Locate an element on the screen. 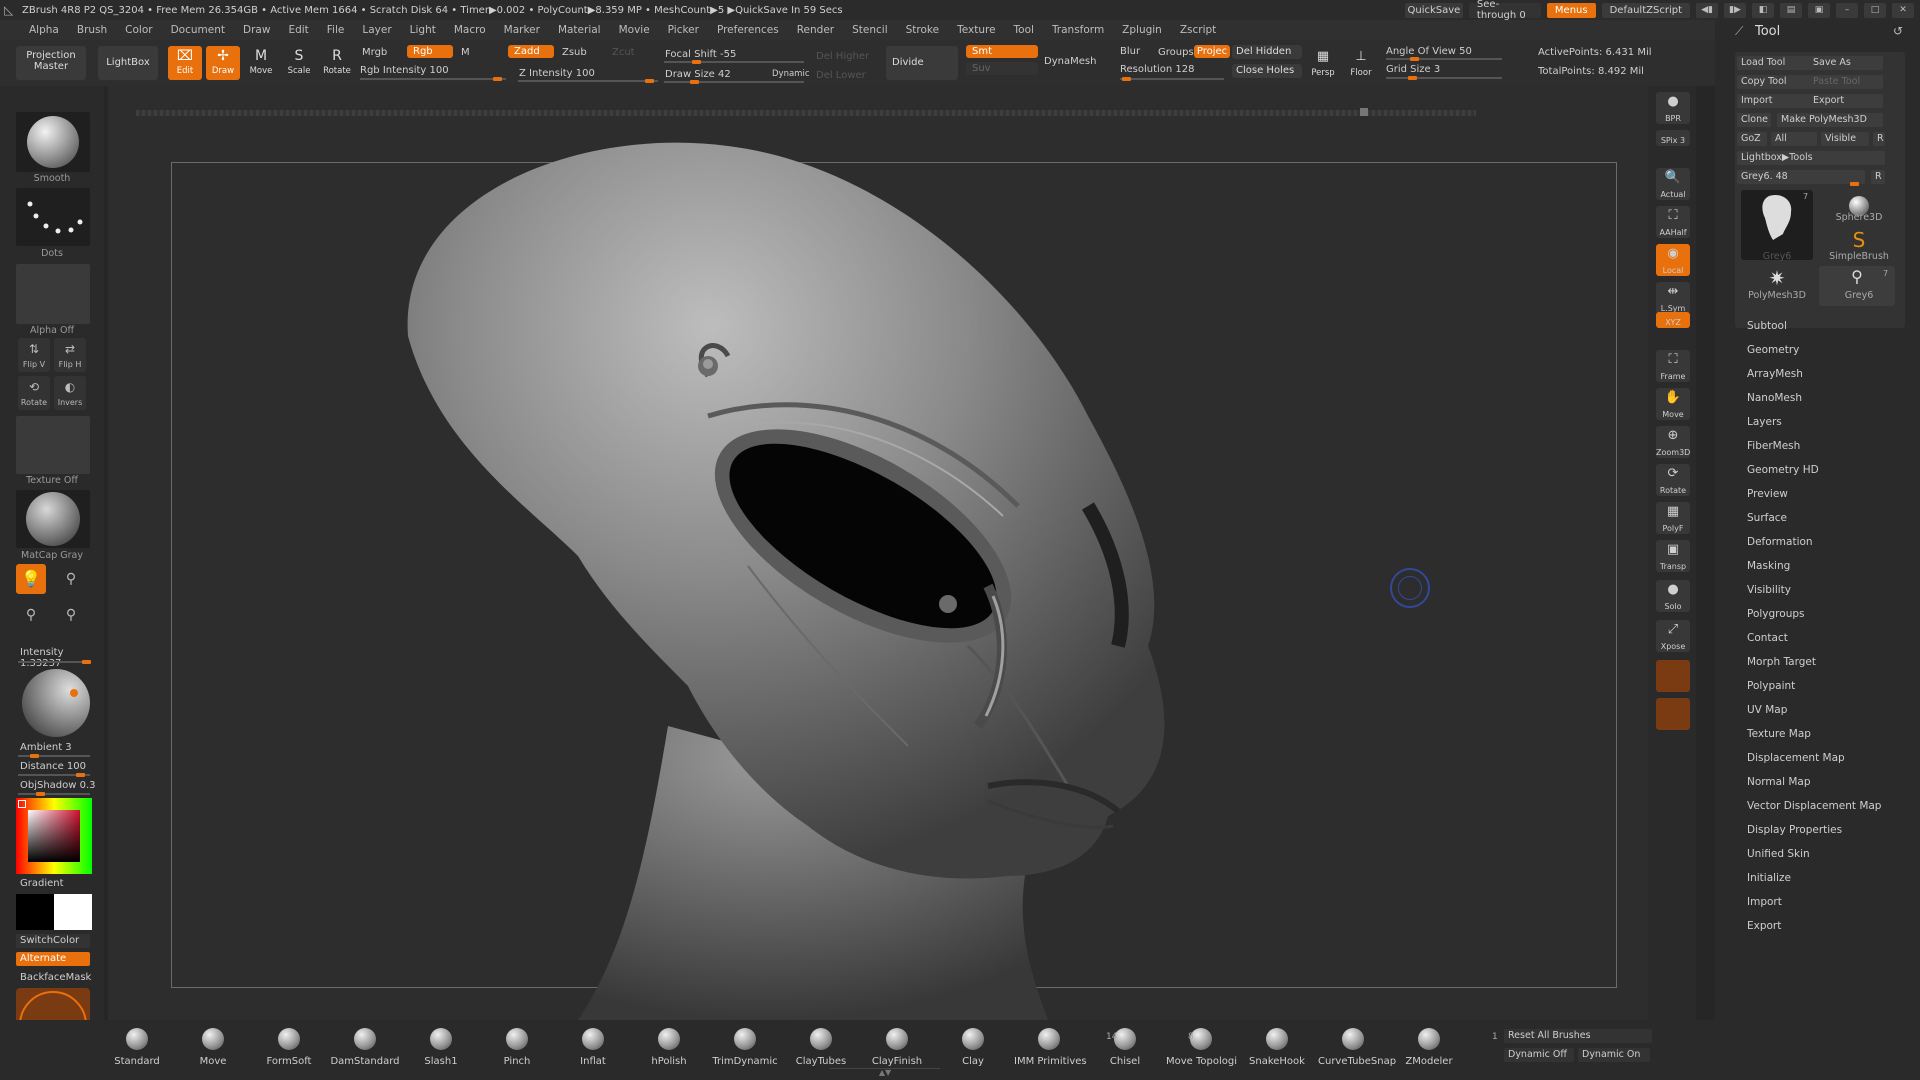 This screenshot has height=1080, width=1920. grid-size-slider: Grid Size 3 is located at coordinates (1413, 69).